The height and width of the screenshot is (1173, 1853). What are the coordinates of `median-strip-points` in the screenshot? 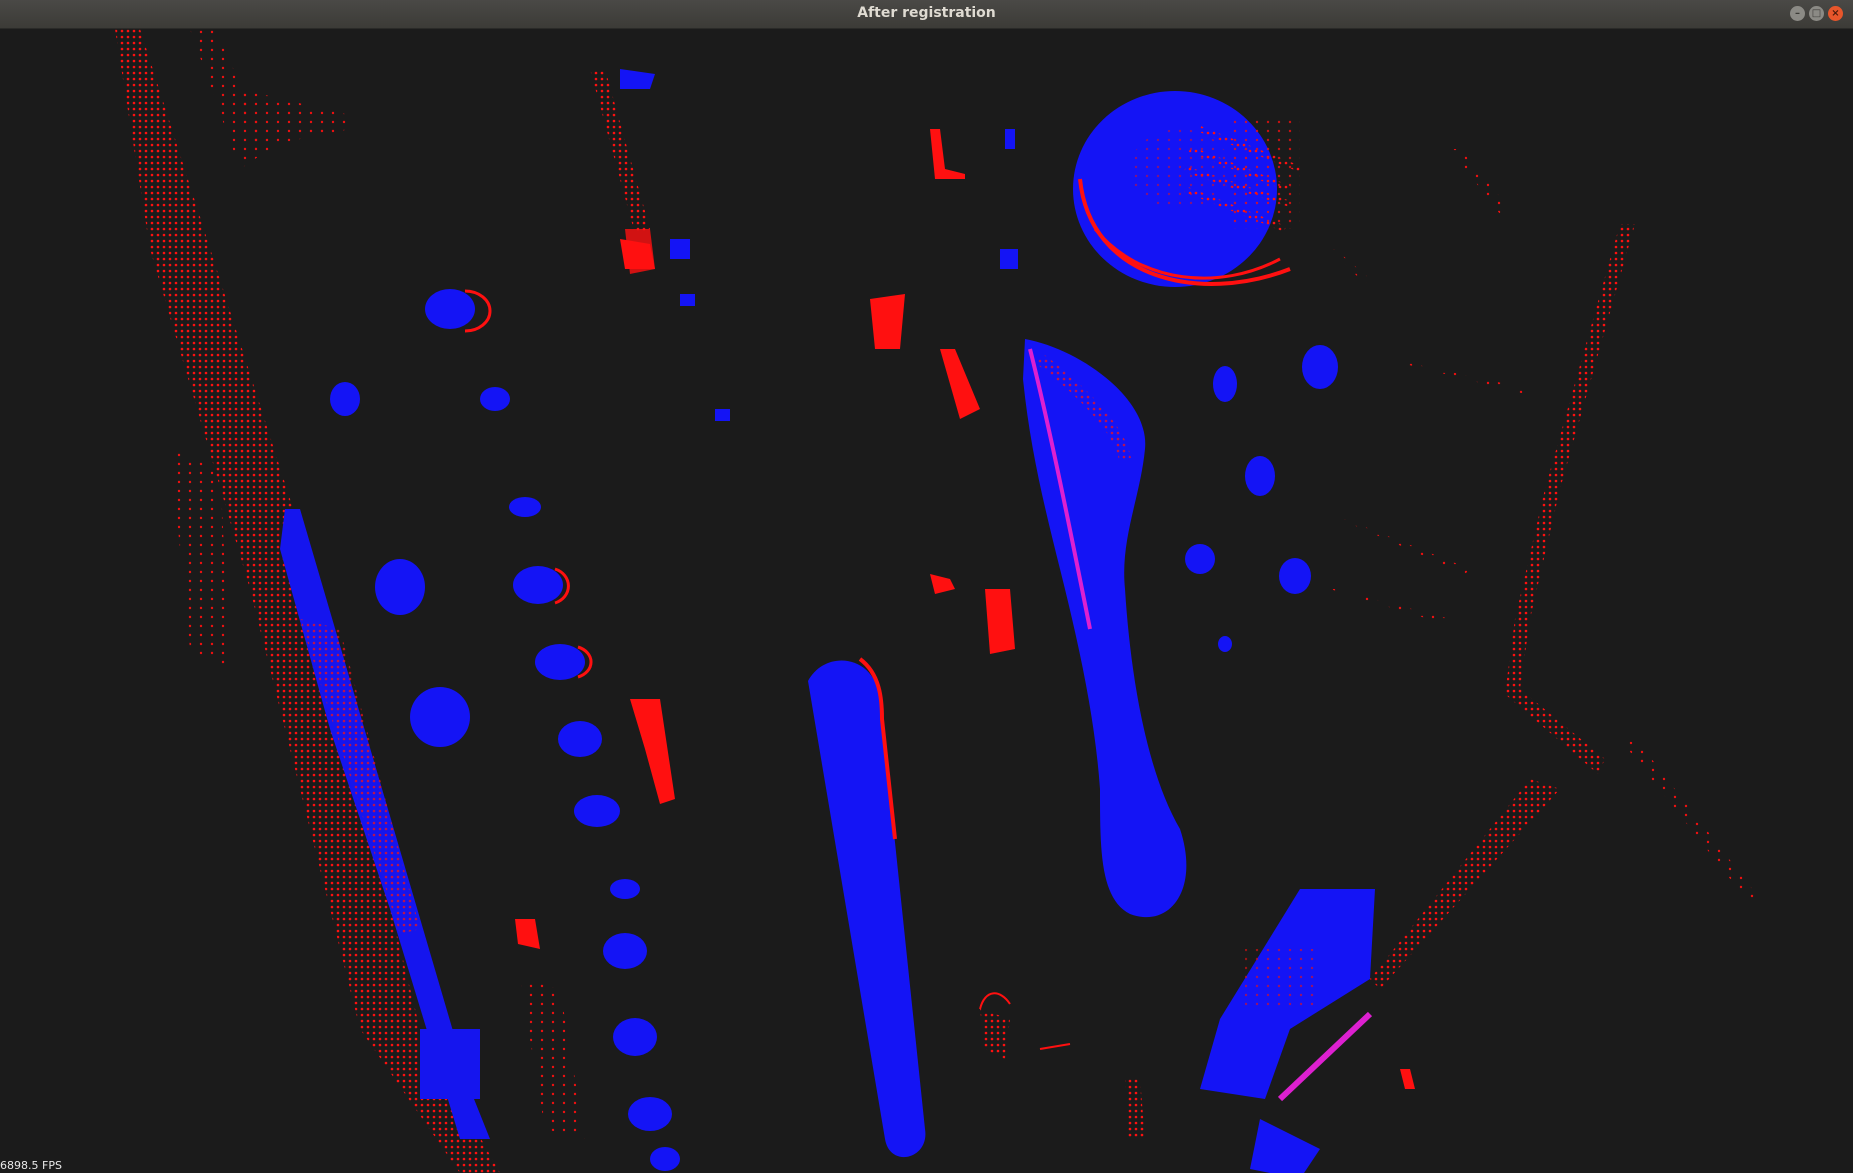 It's located at (867, 907).